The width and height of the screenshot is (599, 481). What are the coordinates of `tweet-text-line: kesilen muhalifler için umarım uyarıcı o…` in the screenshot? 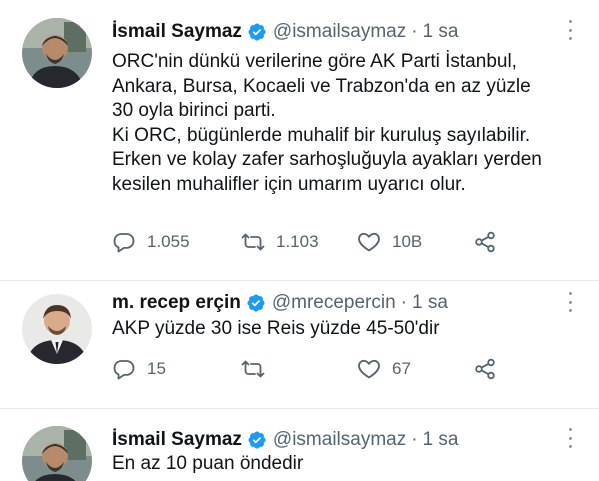 It's located at (289, 184).